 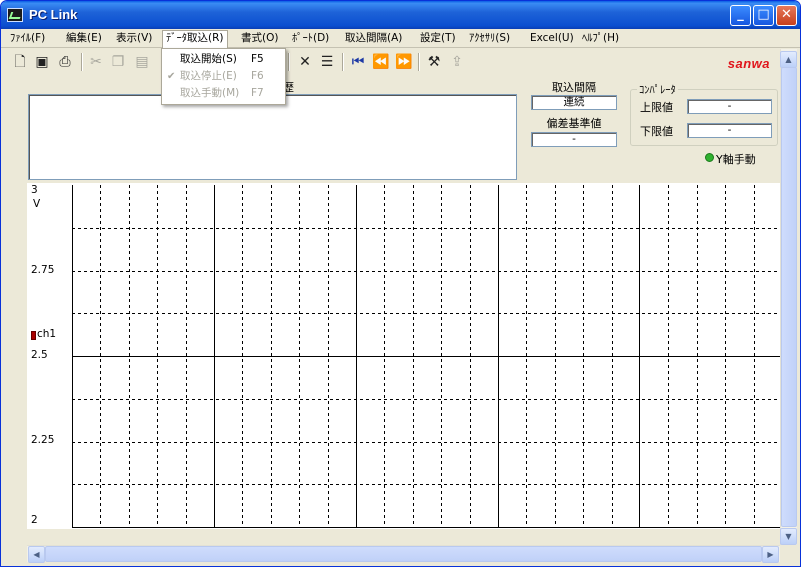 I want to click on menu-manual-capture: 取込手動(M) F7, so click(x=223, y=93).